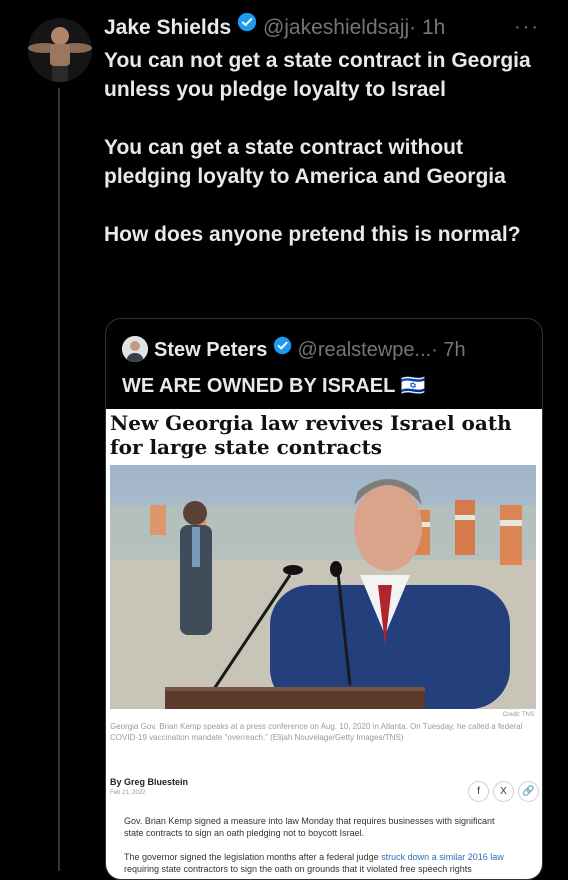 Image resolution: width=568 pixels, height=880 pixels. I want to click on tweet-time: · 1h, so click(427, 27).